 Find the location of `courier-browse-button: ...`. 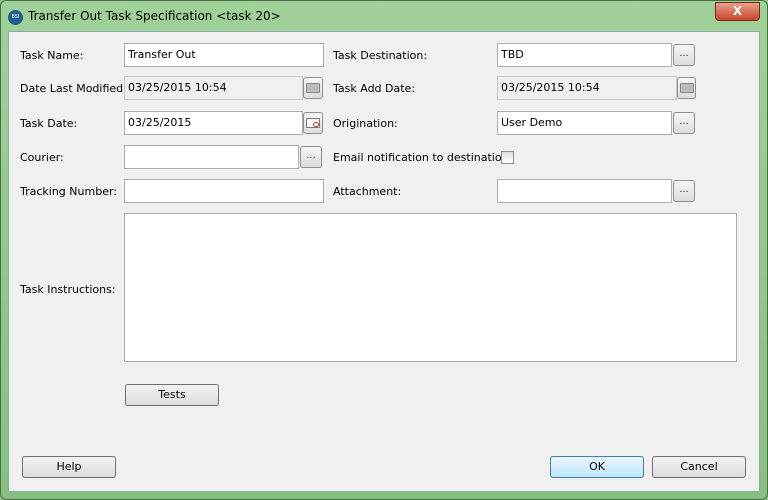

courier-browse-button: ... is located at coordinates (311, 157).